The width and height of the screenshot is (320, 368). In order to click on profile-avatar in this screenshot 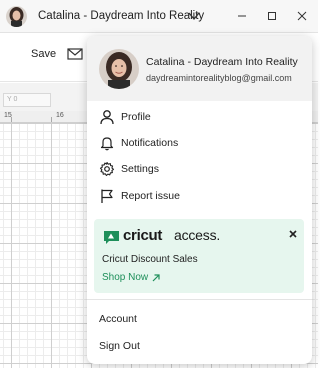, I will do `click(119, 69)`.